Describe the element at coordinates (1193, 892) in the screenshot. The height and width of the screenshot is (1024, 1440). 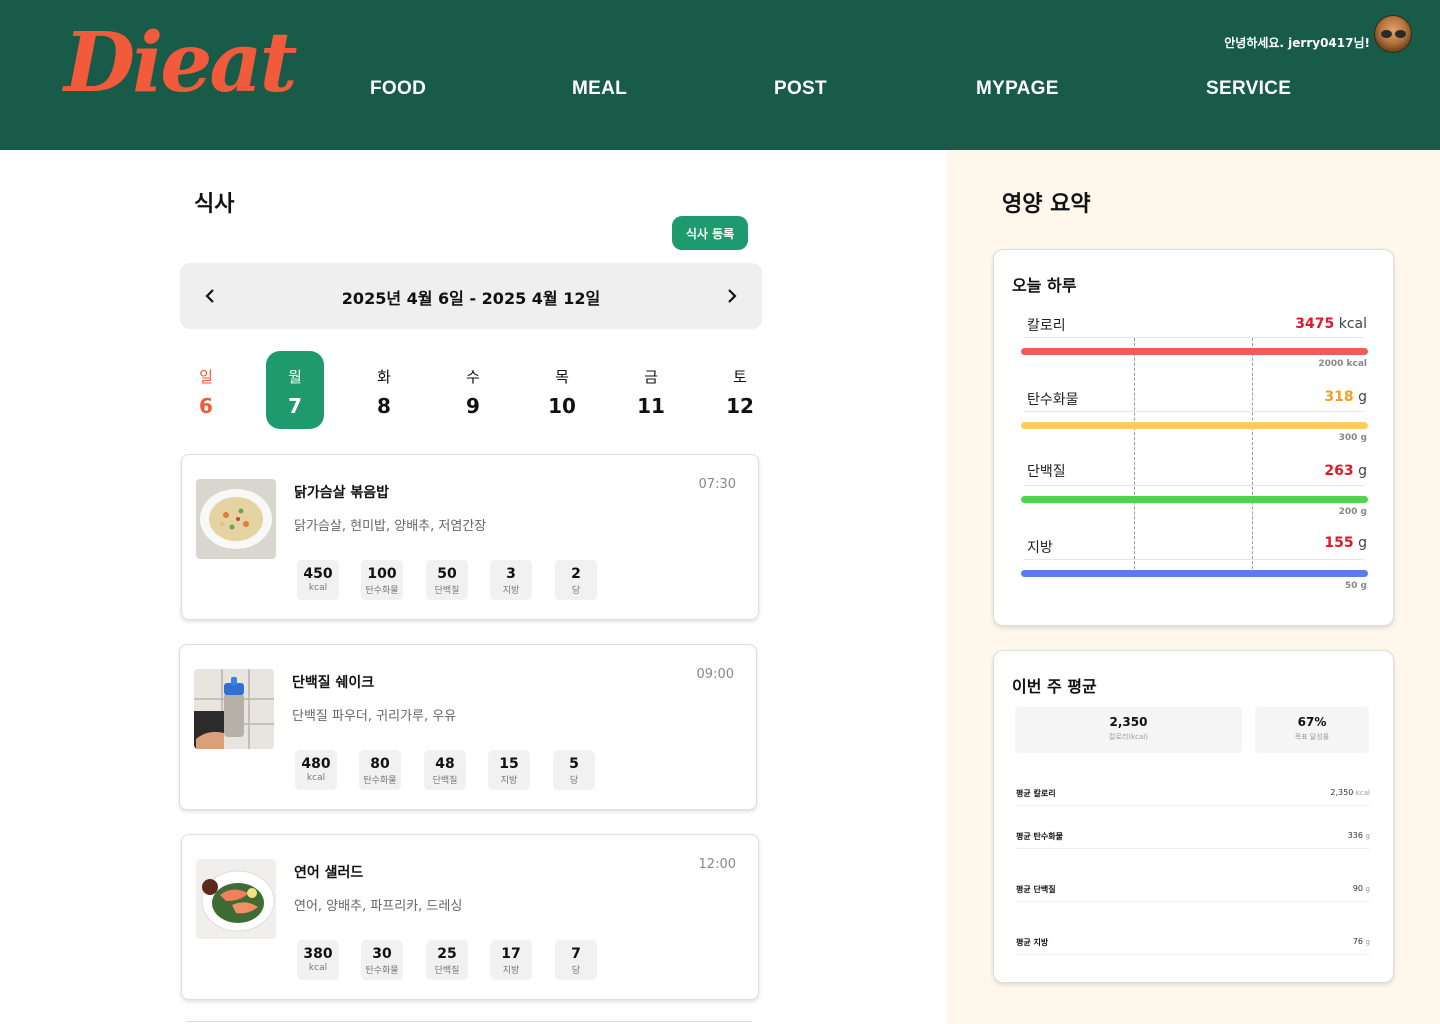
I see `avg-protein-row: 평균 단백질 90 g` at that location.